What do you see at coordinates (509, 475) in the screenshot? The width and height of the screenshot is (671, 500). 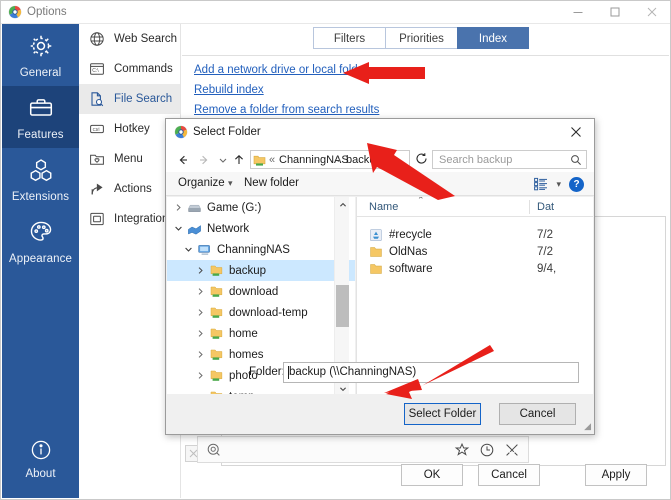 I see `cancel-button: Cancel` at bounding box center [509, 475].